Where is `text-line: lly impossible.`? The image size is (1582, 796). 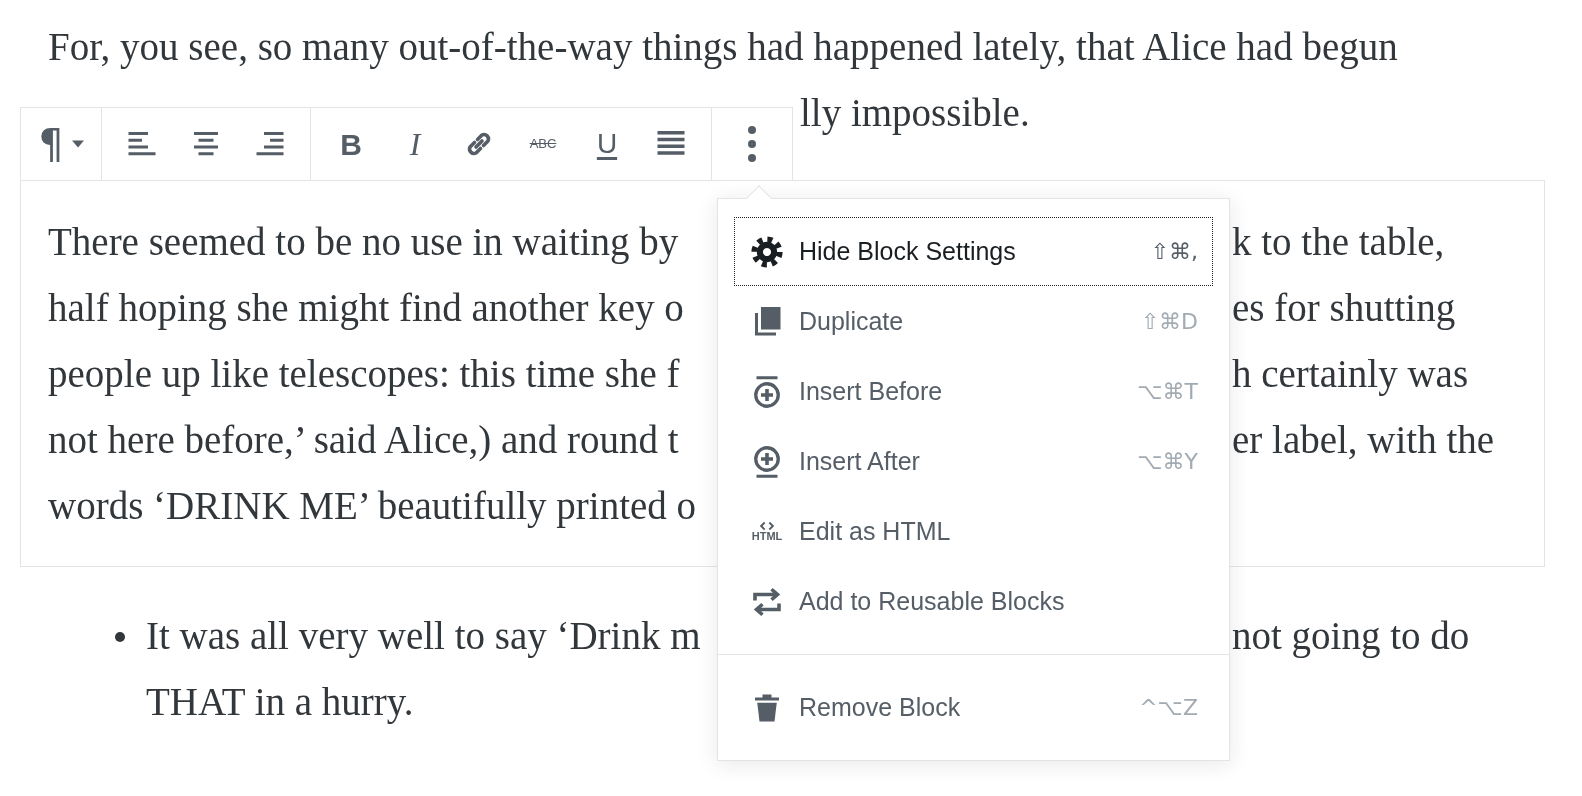 text-line: lly impossible. is located at coordinates (915, 113).